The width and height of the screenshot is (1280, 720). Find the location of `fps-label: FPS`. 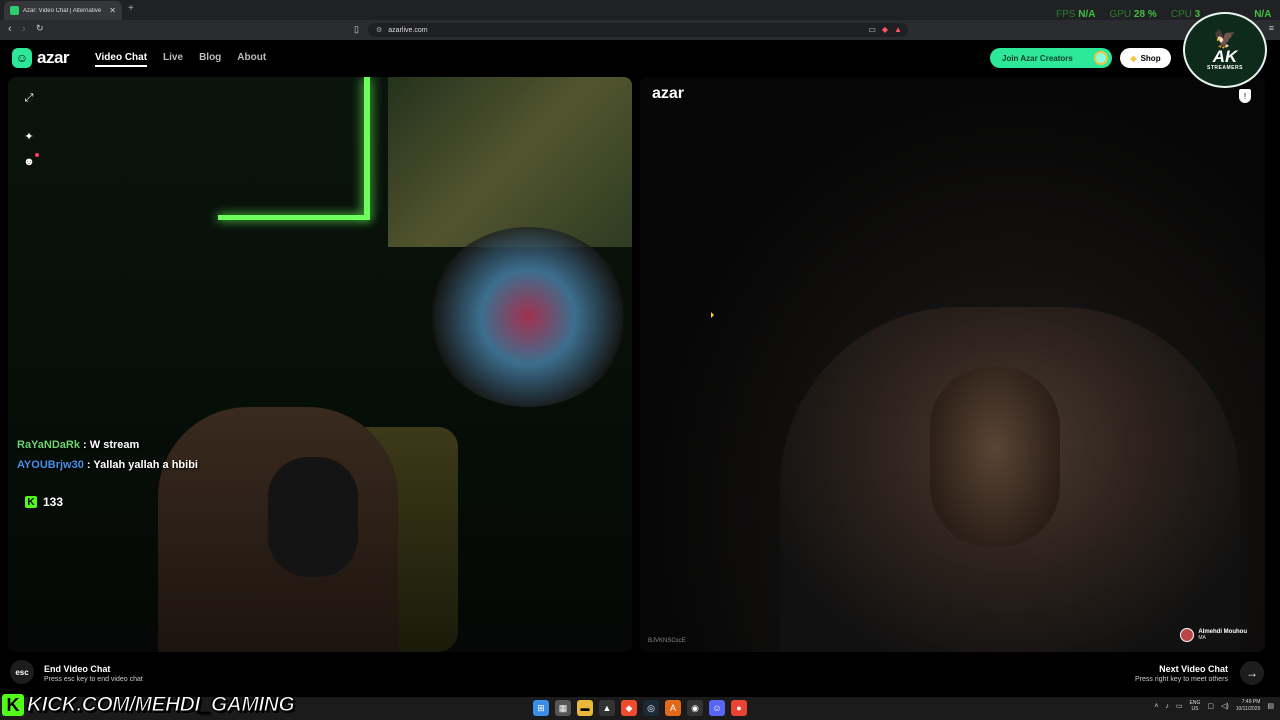

fps-label: FPS is located at coordinates (1066, 14).